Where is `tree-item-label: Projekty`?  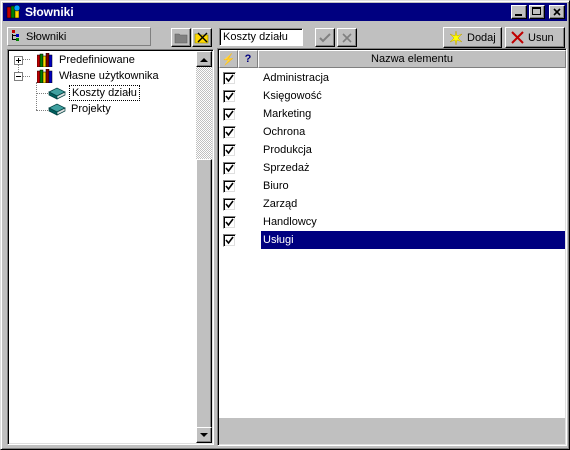
tree-item-label: Projekty is located at coordinates (91, 109).